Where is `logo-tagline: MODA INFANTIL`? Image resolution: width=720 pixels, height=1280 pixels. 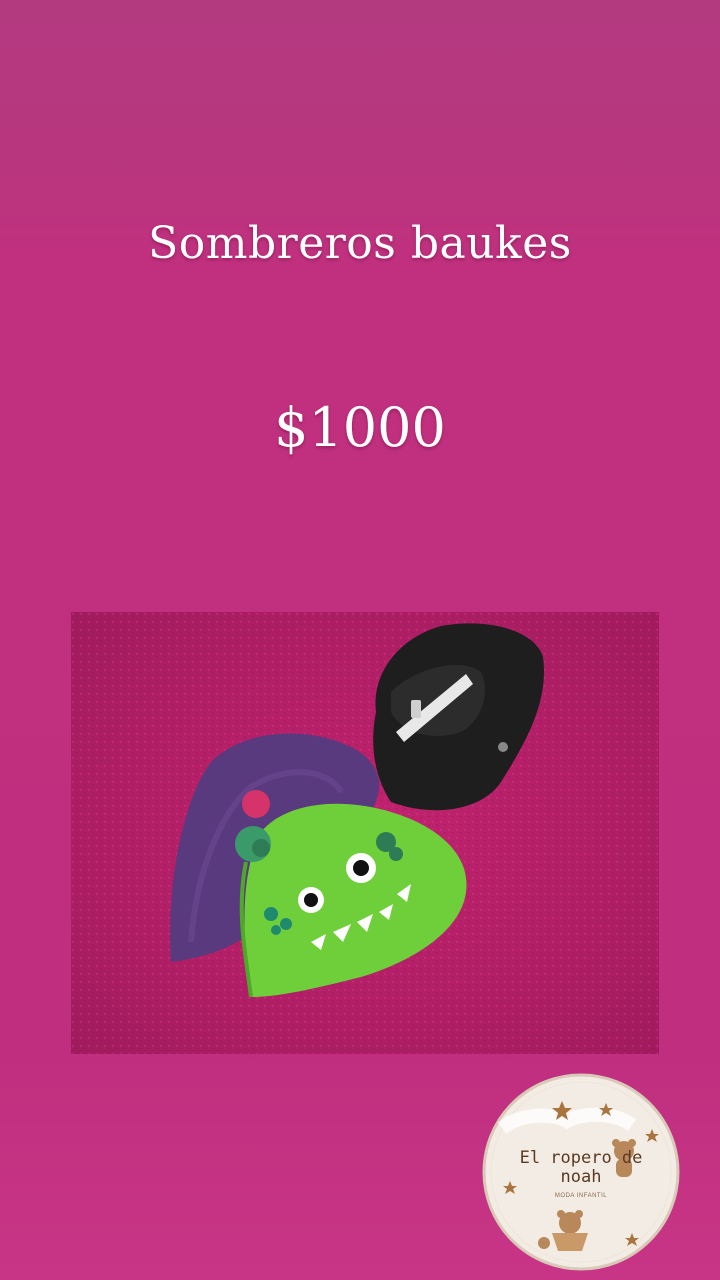 logo-tagline: MODA INFANTIL is located at coordinates (581, 1196).